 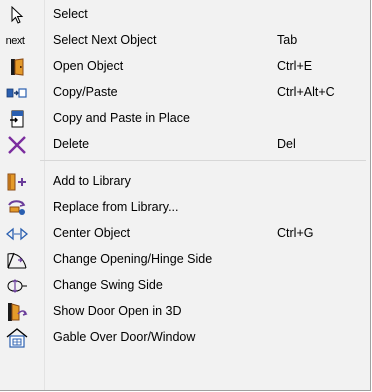 What do you see at coordinates (17, 14) in the screenshot?
I see `arrow-cursor-icon` at bounding box center [17, 14].